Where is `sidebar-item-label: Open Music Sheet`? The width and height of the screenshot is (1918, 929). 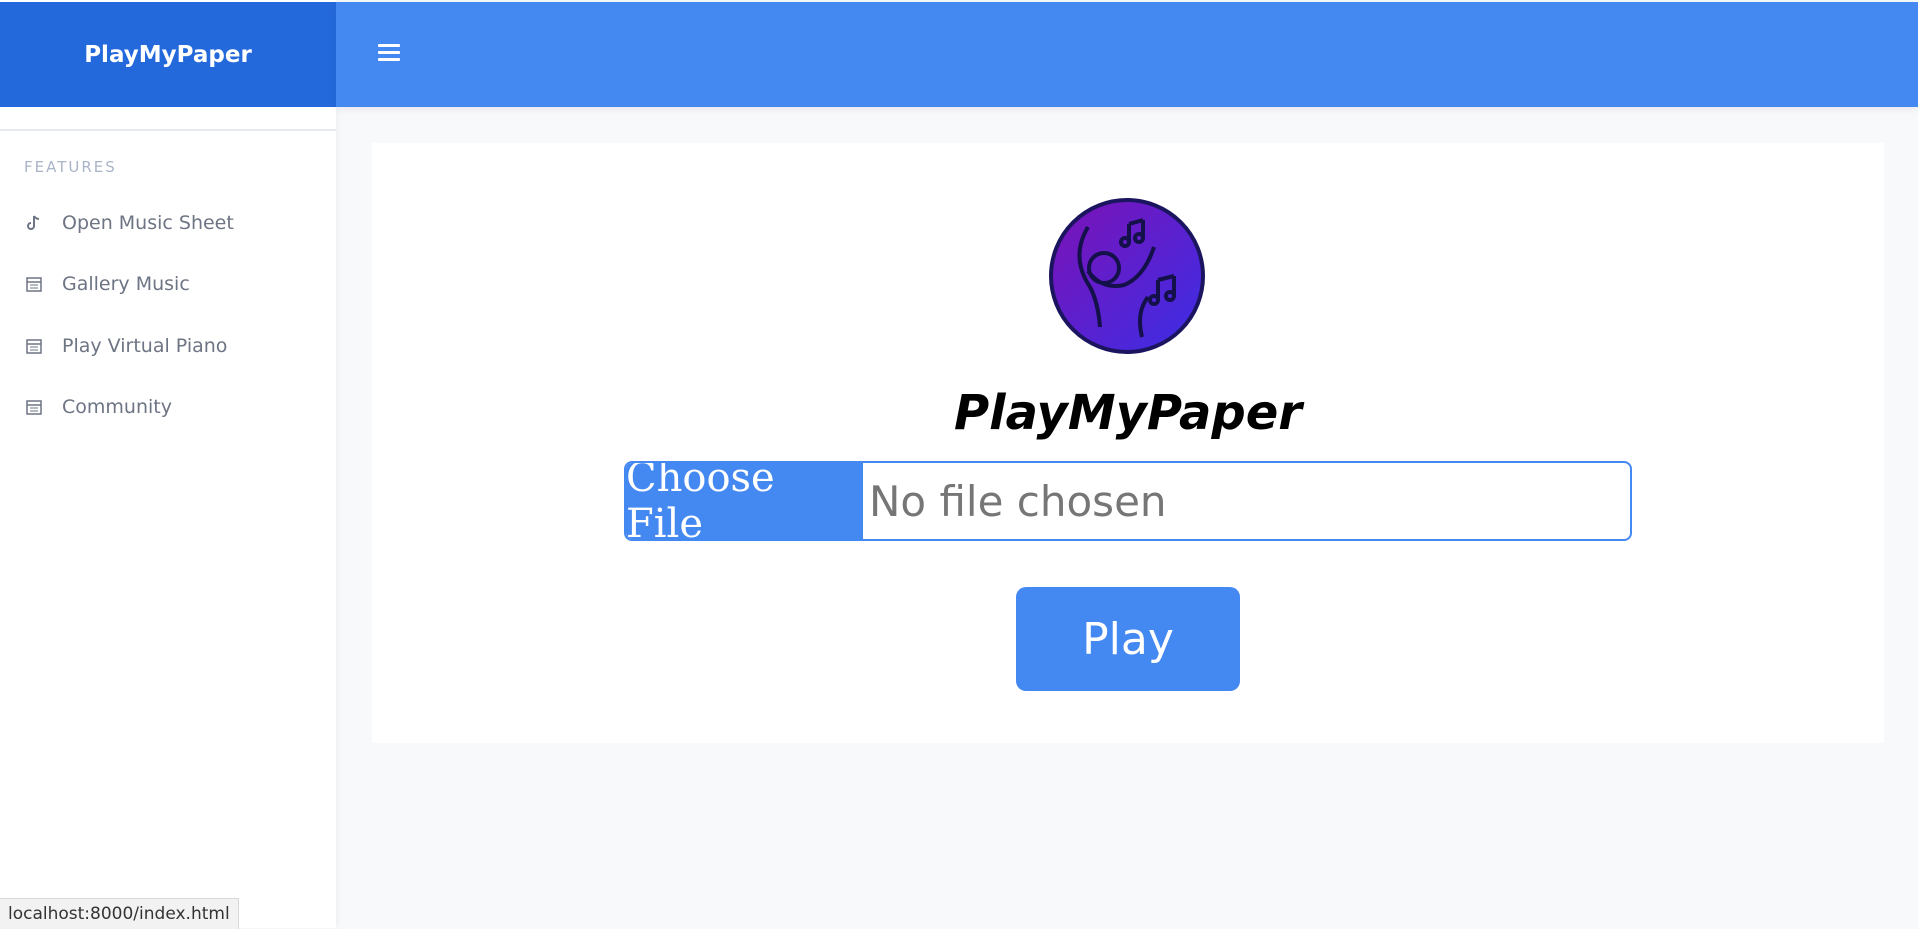 sidebar-item-label: Open Music Sheet is located at coordinates (148, 223).